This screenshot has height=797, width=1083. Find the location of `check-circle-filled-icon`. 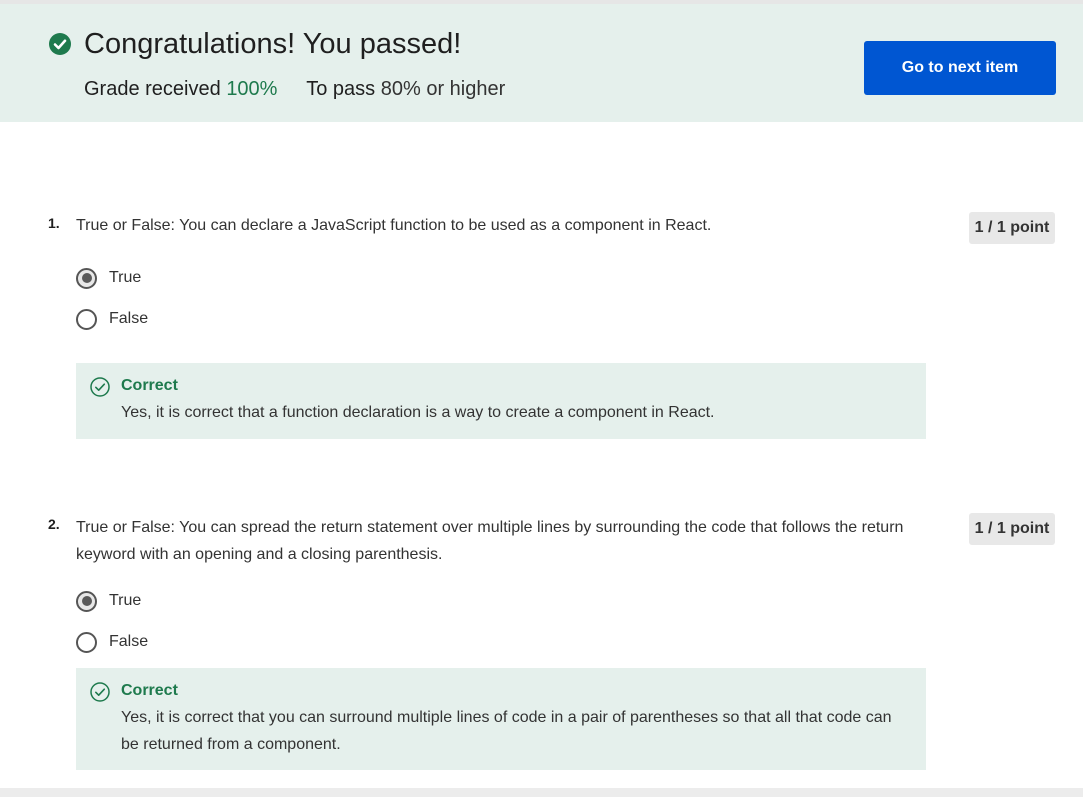

check-circle-filled-icon is located at coordinates (60, 44).